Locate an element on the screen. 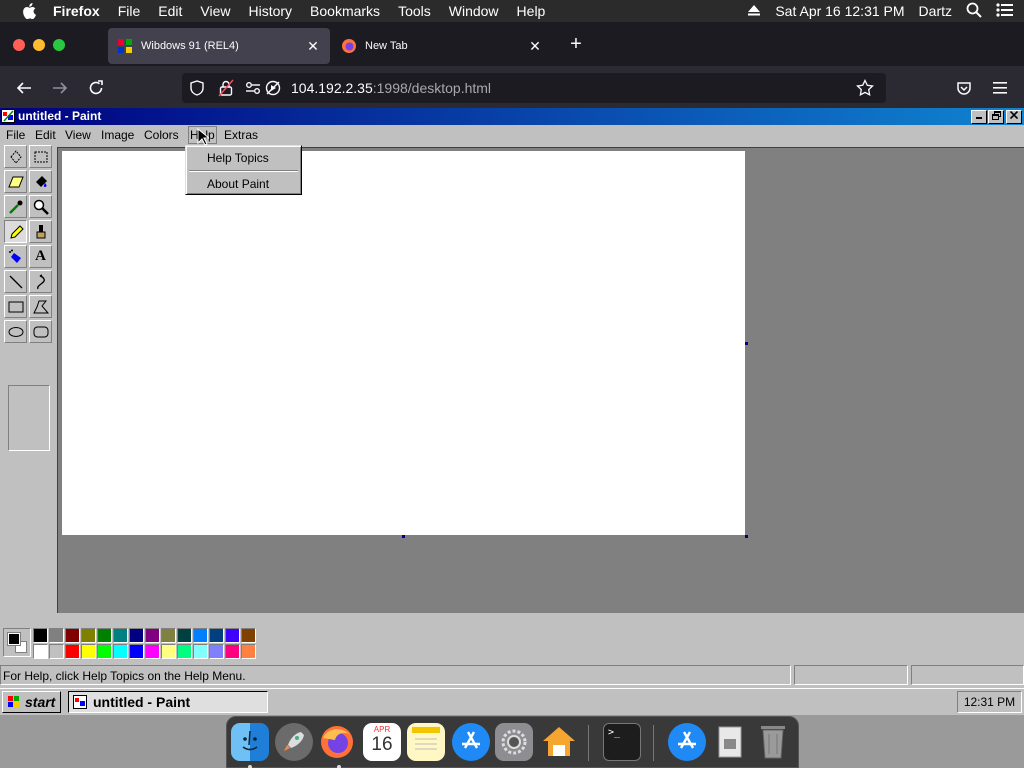  polygon-tool is located at coordinates (40, 306).